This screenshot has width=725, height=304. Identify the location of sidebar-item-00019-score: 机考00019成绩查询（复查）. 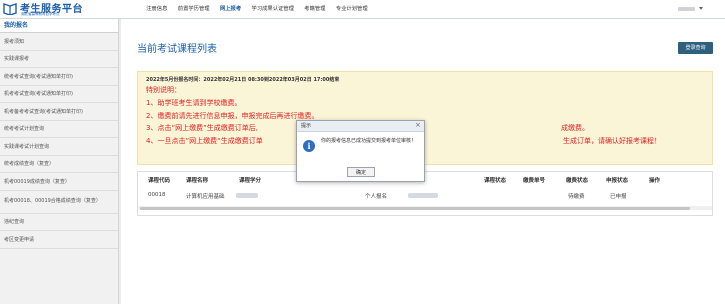
(59, 182).